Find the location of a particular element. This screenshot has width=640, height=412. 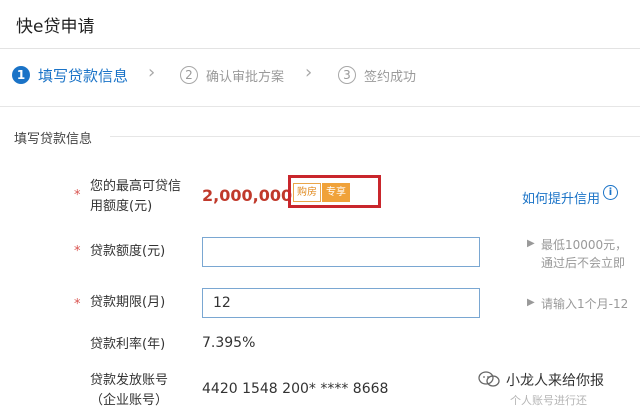

section-divider is located at coordinates (375, 136).